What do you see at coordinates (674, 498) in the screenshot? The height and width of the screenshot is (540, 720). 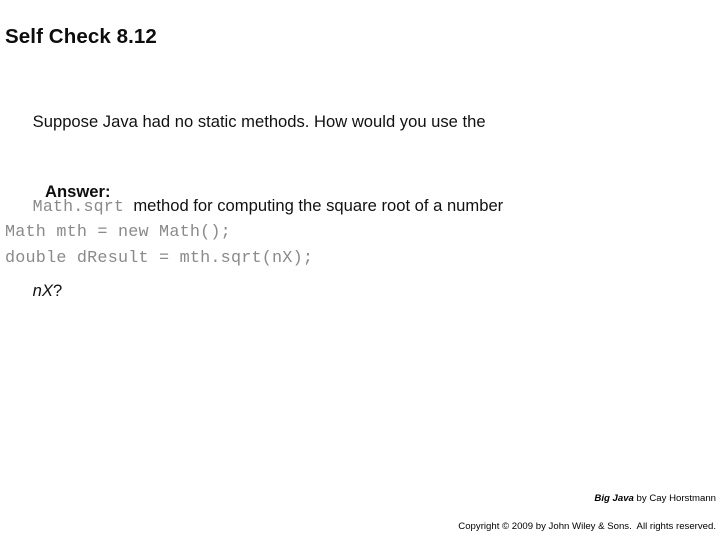 I see `footer-author: by Cay Horstmann` at bounding box center [674, 498].